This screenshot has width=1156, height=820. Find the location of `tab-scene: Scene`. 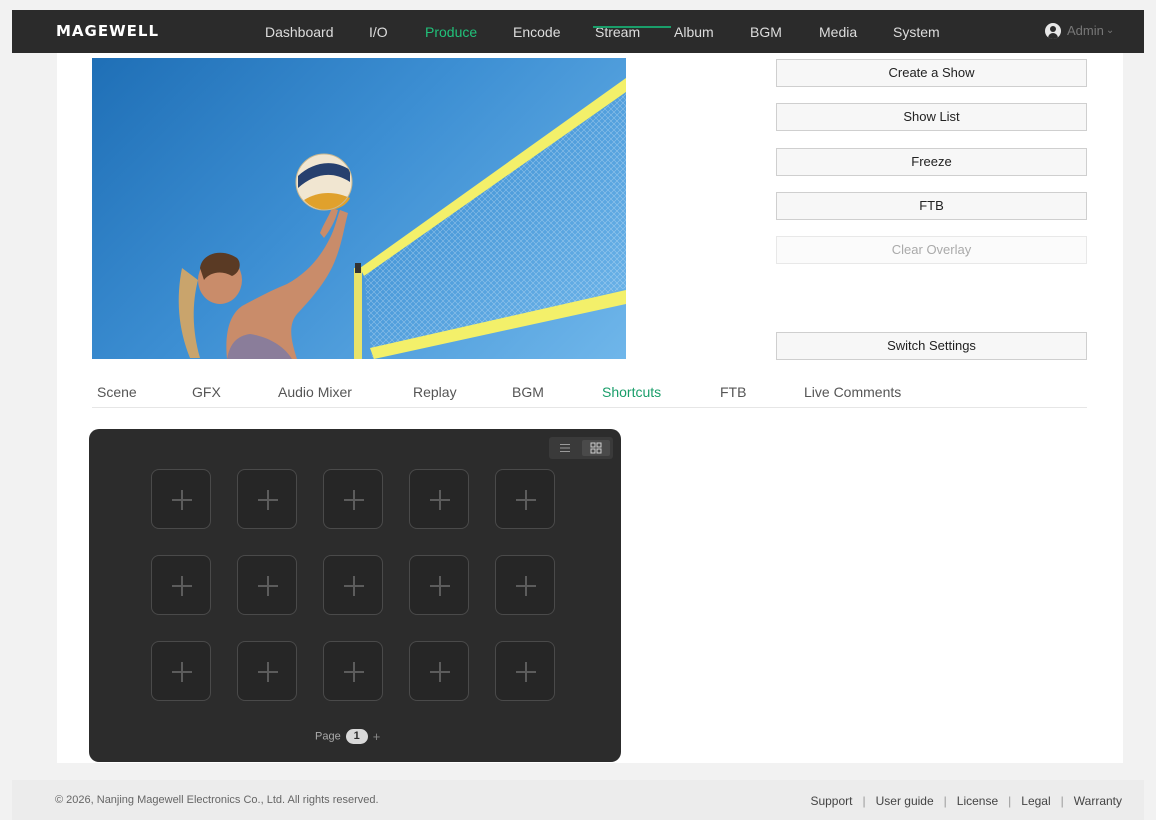

tab-scene: Scene is located at coordinates (117, 392).